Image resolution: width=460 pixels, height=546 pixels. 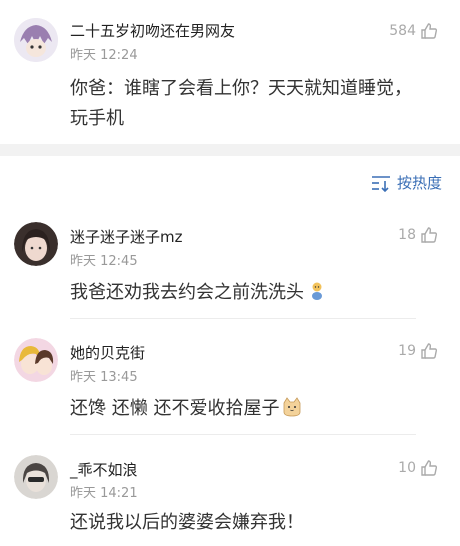 What do you see at coordinates (418, 468) in the screenshot?
I see `like-button: 10` at bounding box center [418, 468].